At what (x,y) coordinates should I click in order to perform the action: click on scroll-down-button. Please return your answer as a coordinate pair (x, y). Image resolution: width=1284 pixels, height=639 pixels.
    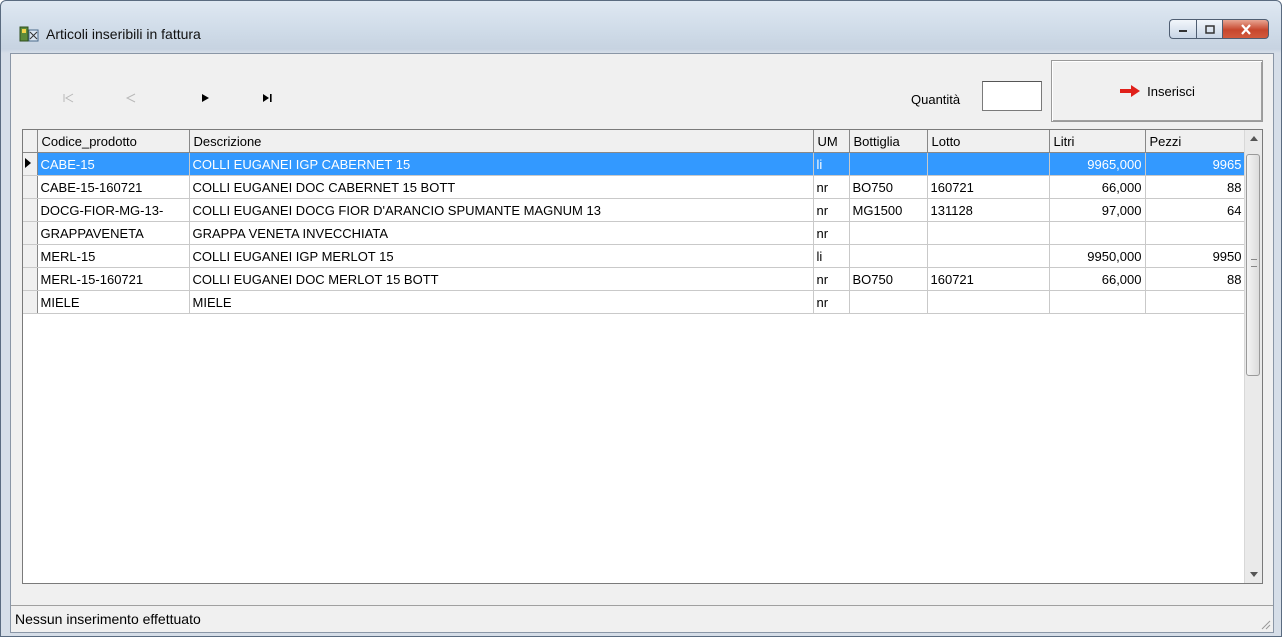
    Looking at the image, I should click on (1253, 574).